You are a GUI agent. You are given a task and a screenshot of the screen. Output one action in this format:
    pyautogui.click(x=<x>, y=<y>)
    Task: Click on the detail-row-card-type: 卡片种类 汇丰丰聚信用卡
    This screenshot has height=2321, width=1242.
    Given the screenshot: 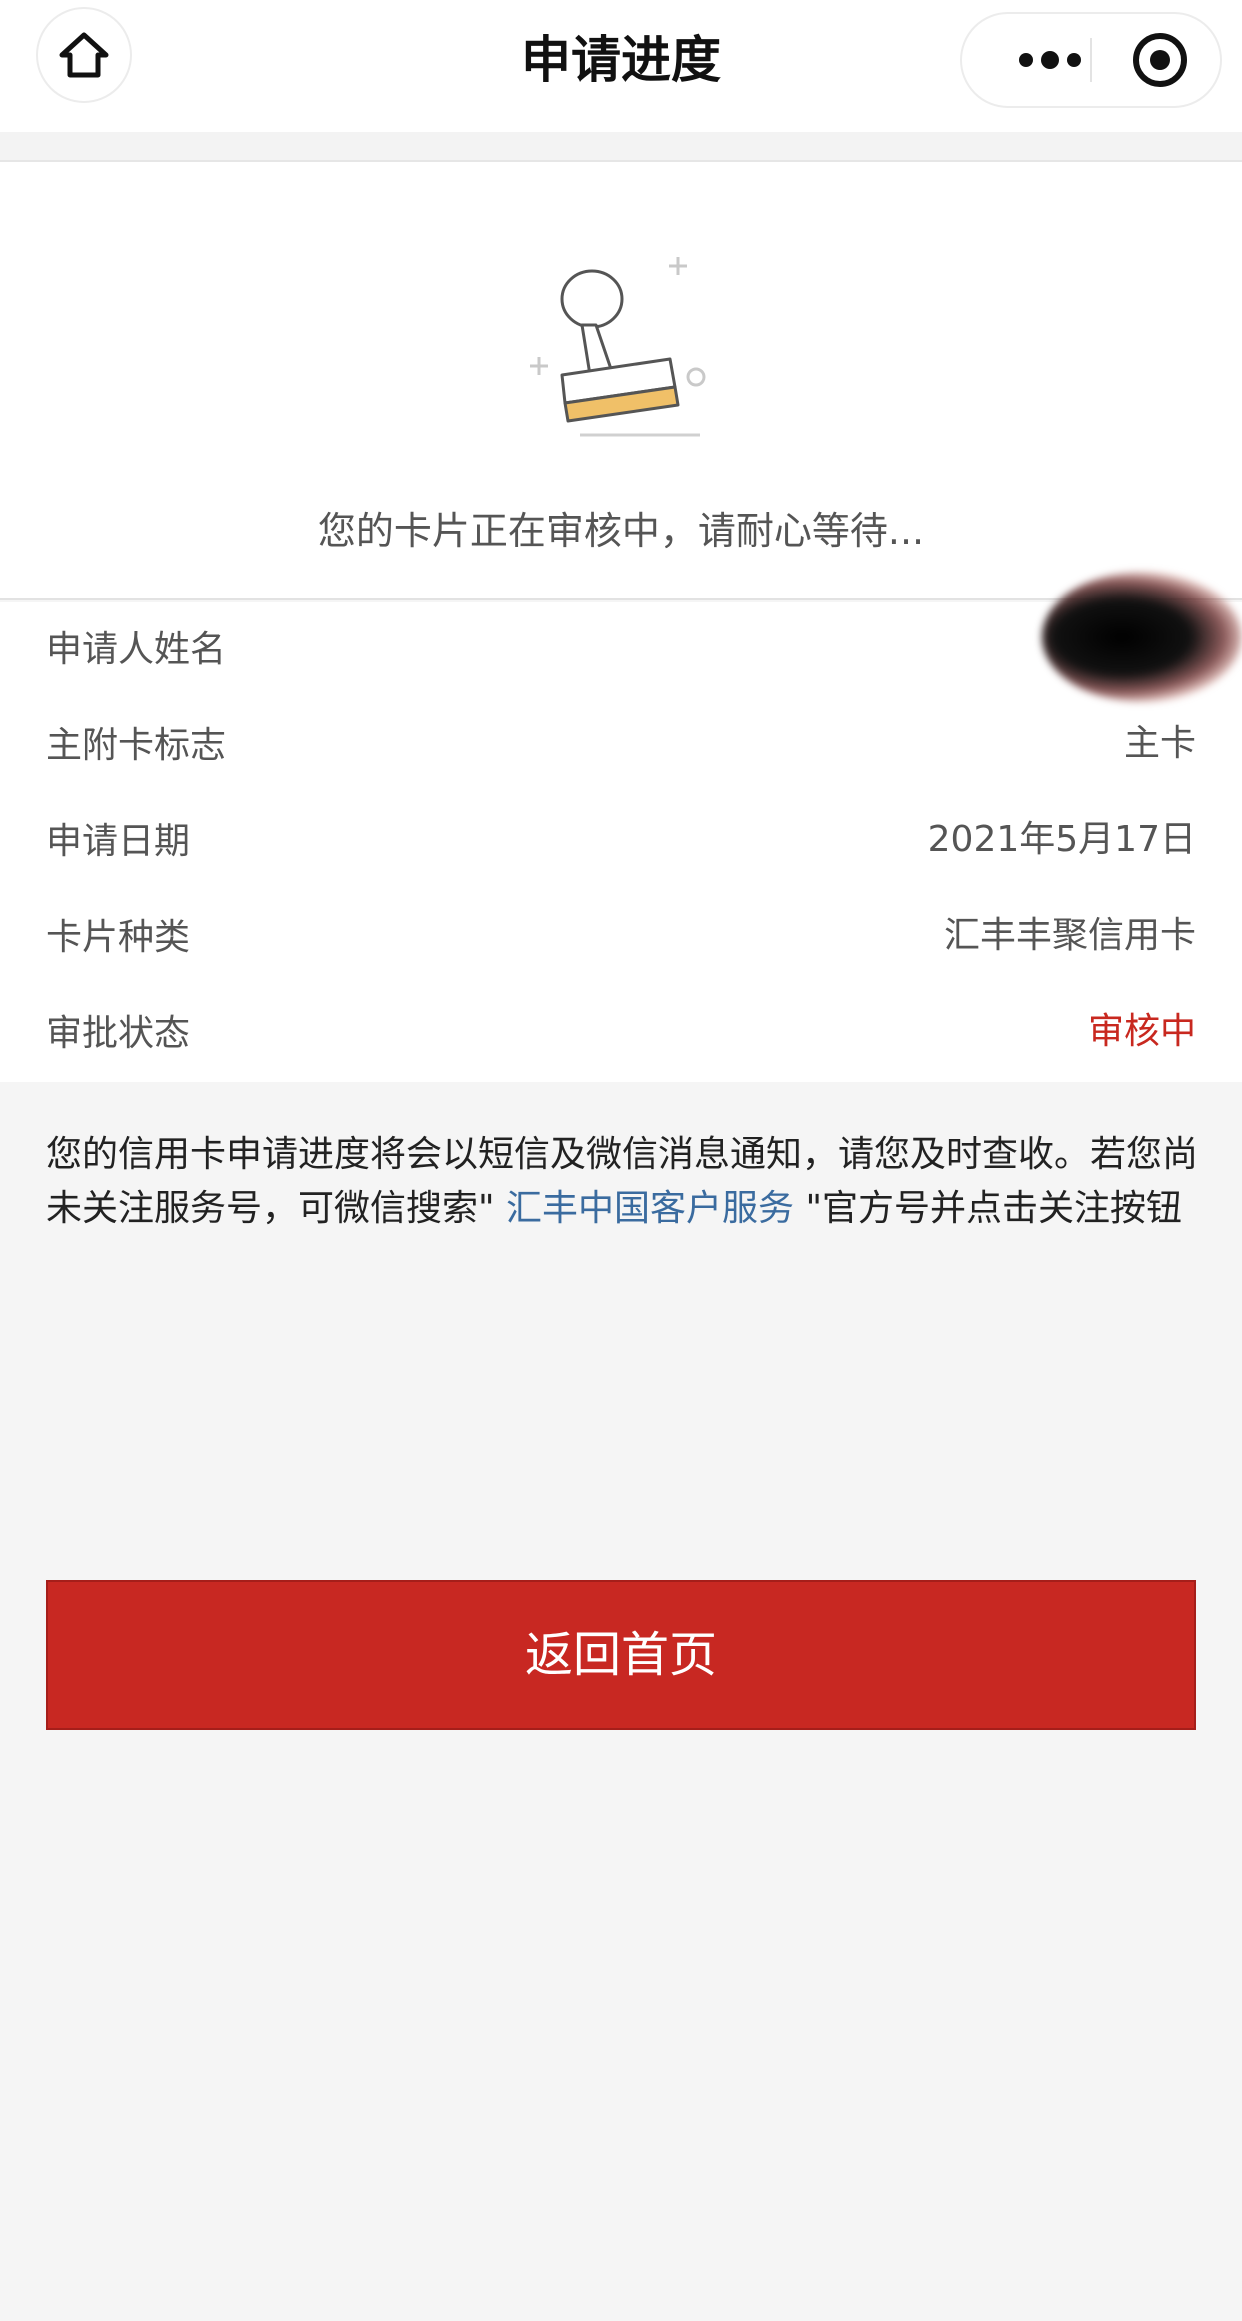 What is the action you would take?
    pyautogui.click(x=621, y=938)
    